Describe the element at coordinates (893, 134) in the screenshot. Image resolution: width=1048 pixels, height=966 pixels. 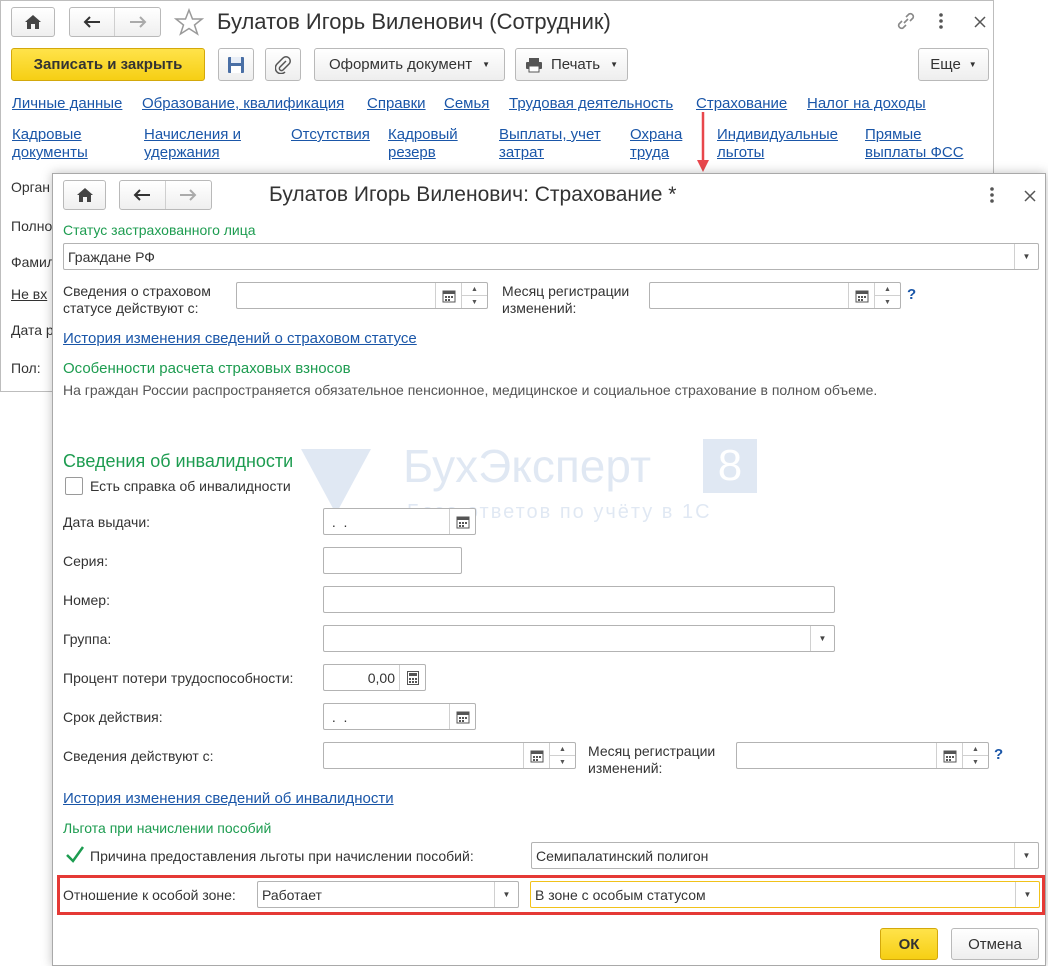
I see `tab-label: Прямые` at that location.